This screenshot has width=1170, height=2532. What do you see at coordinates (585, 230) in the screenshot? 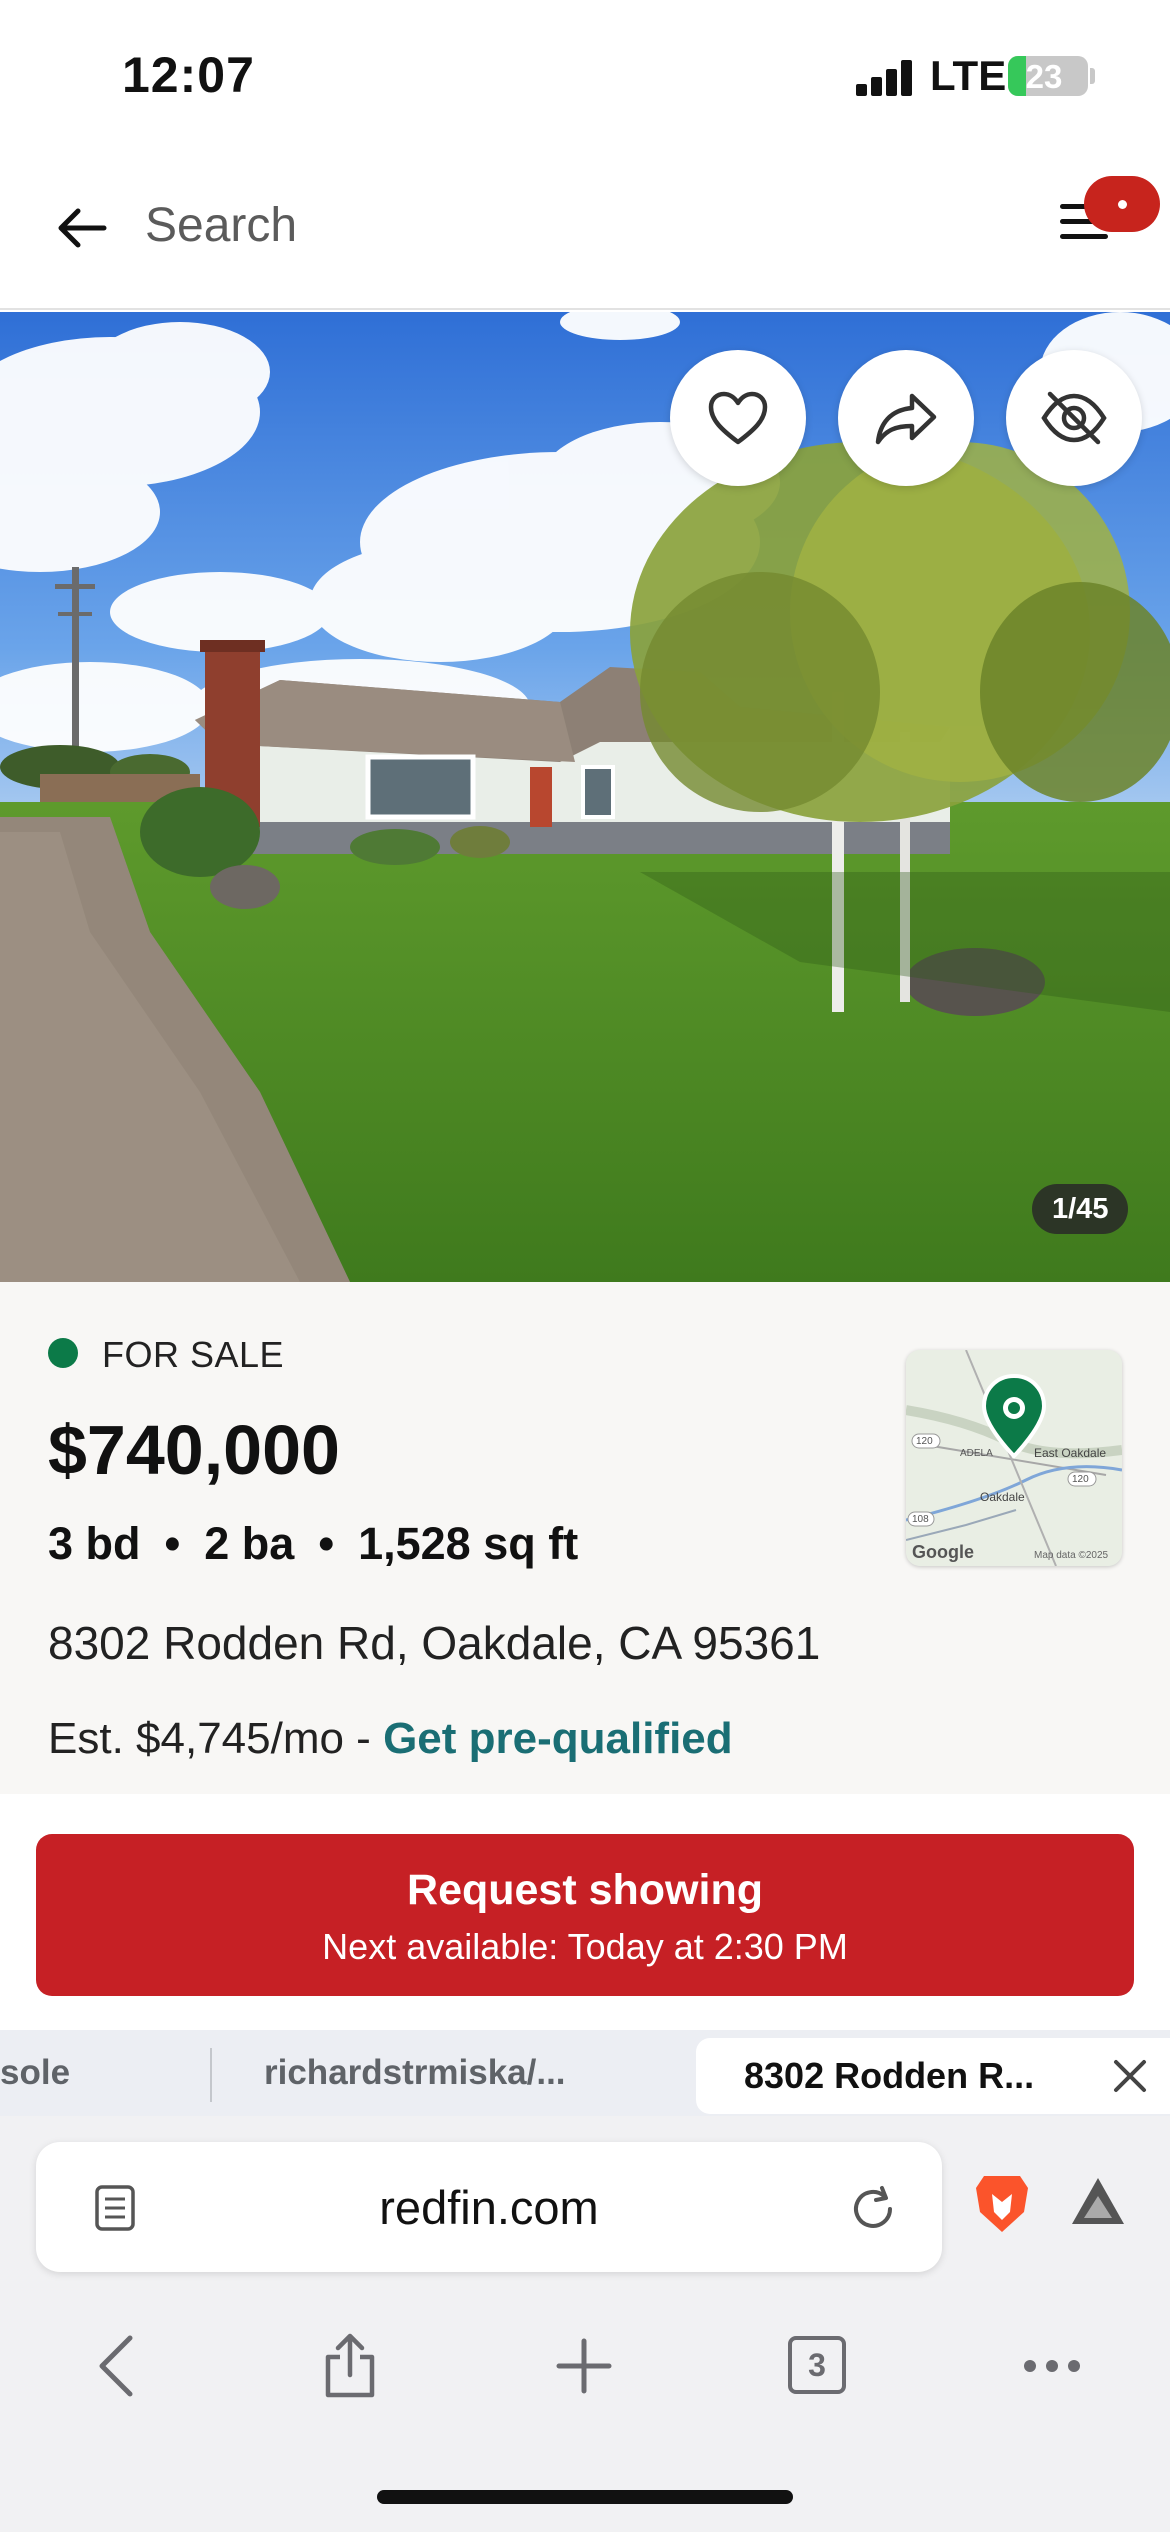
I see `app-header: Search` at bounding box center [585, 230].